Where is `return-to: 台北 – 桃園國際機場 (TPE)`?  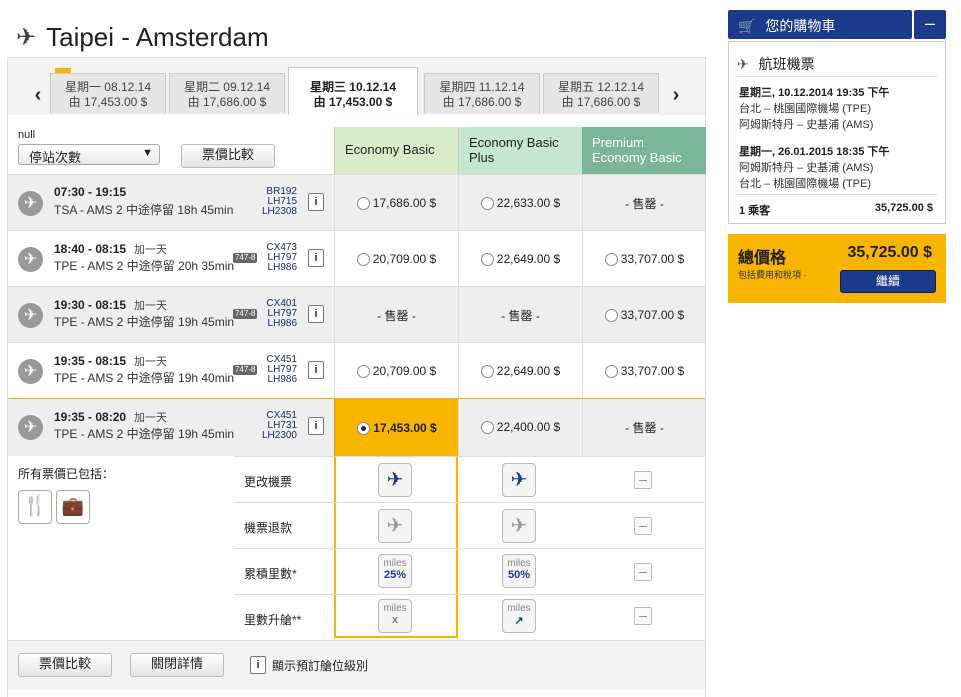 return-to: 台北 – 桃園國際機場 (TPE) is located at coordinates (805, 184).